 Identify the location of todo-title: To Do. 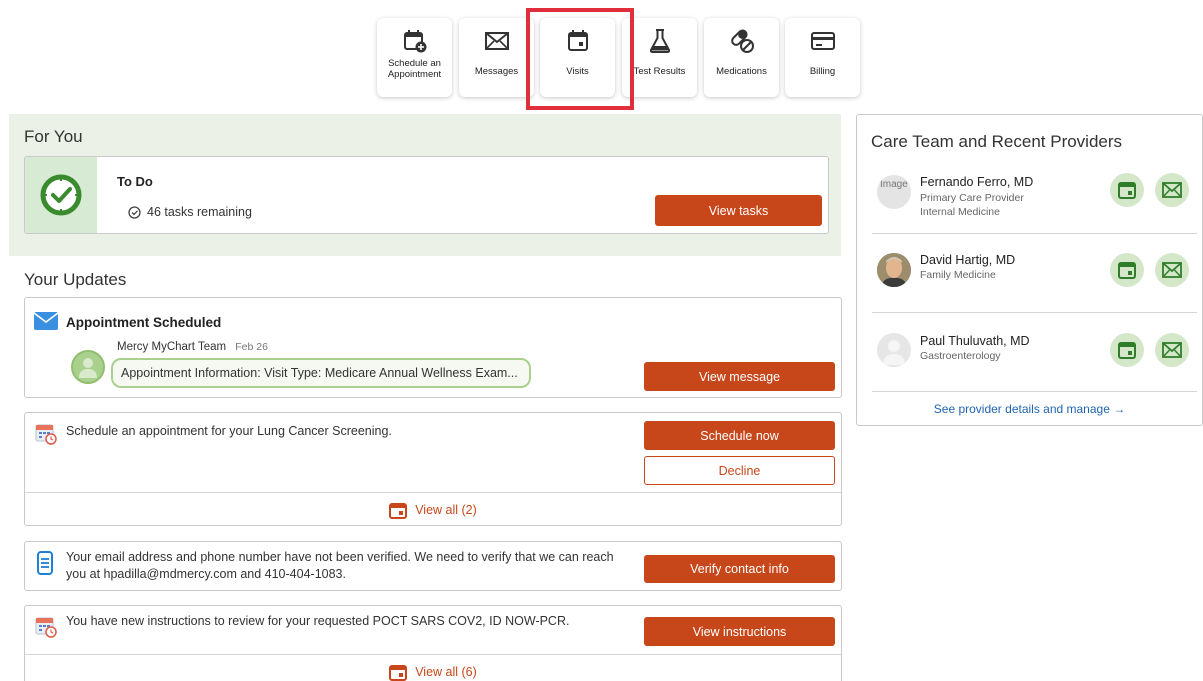
(135, 181).